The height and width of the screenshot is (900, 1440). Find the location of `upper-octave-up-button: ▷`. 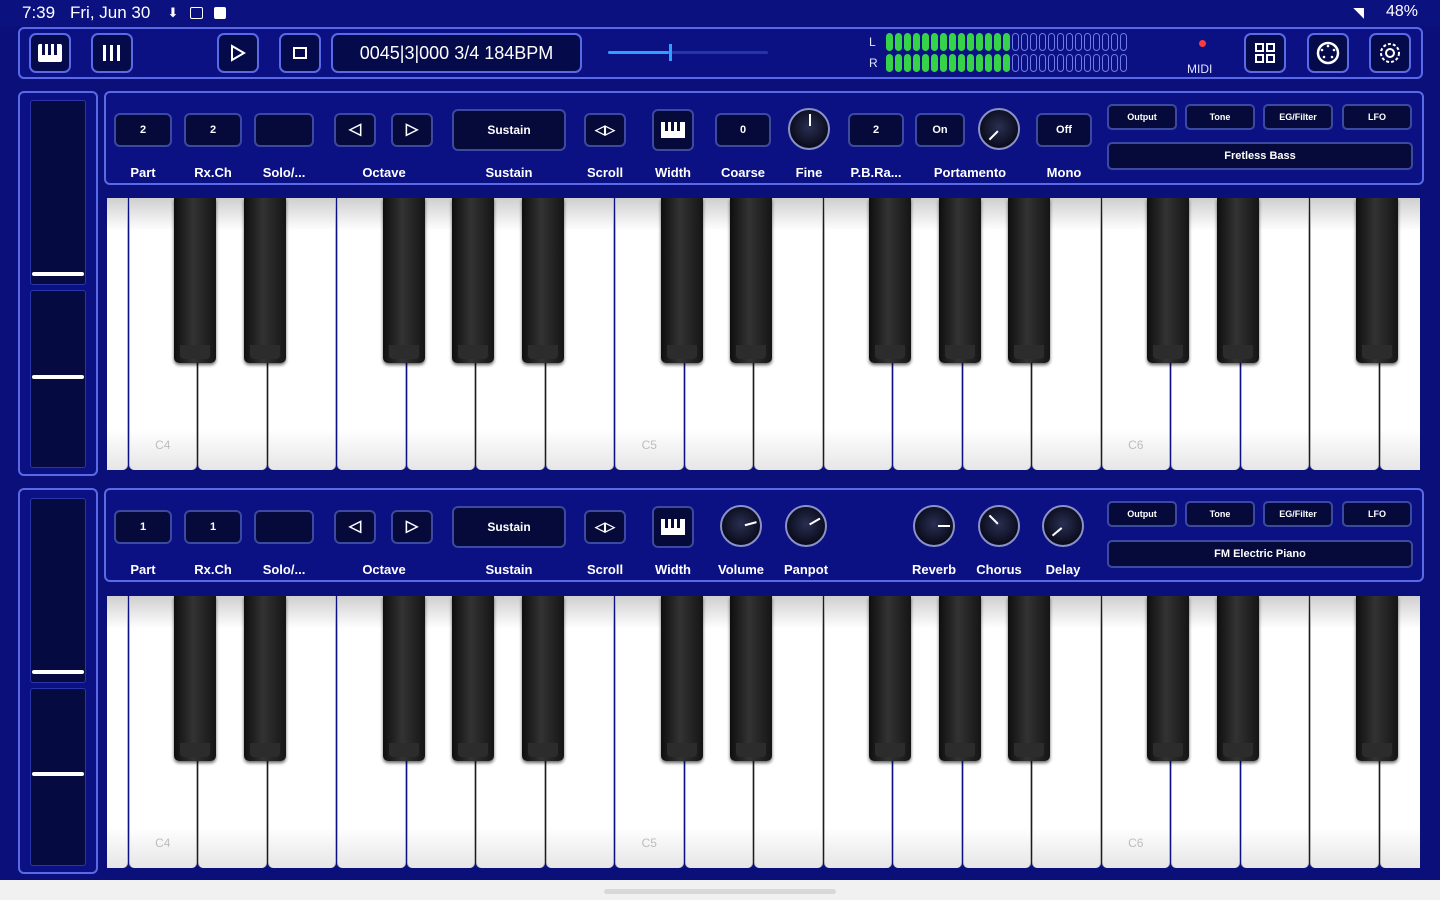

upper-octave-up-button: ▷ is located at coordinates (412, 130).